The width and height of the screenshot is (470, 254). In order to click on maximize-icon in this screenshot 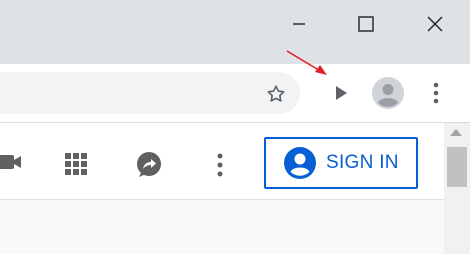, I will do `click(366, 24)`.